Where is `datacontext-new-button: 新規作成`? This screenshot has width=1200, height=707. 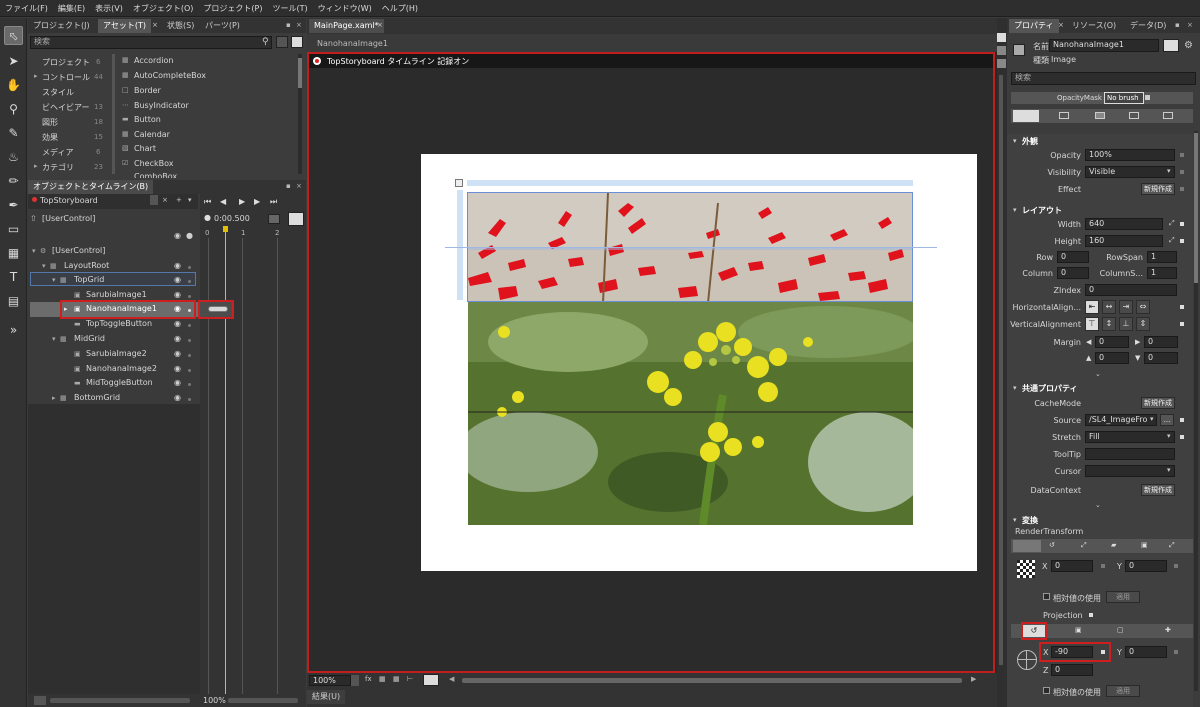 datacontext-new-button: 新規作成 is located at coordinates (1158, 490).